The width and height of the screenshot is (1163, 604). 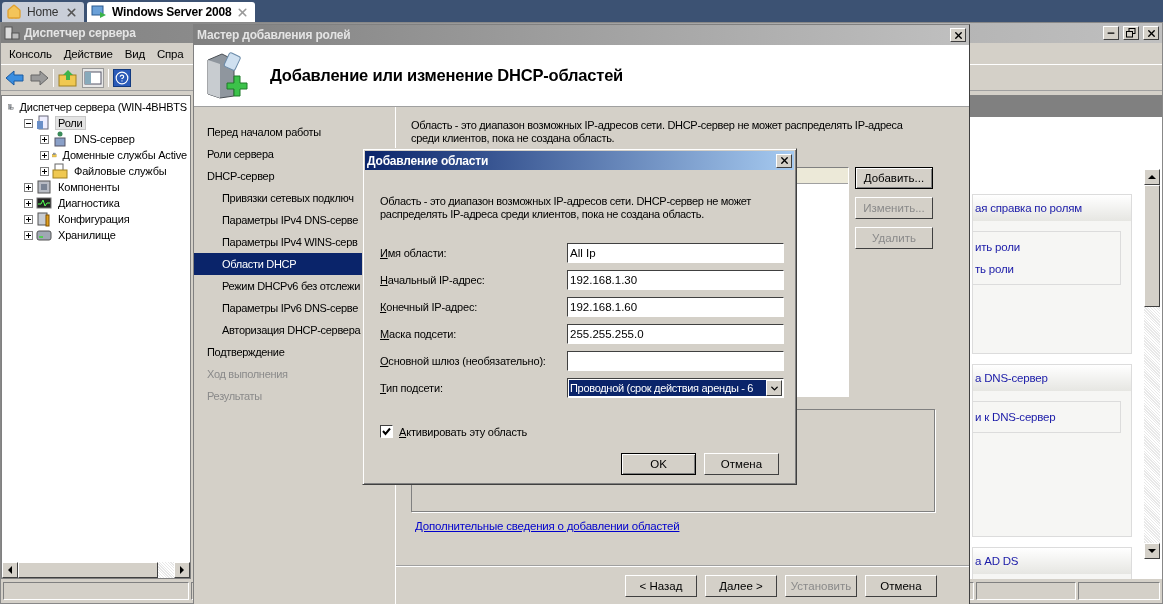 What do you see at coordinates (103, 107) in the screenshot?
I see `tree-item: Диспетчер сервера (WIN-4BHBTS` at bounding box center [103, 107].